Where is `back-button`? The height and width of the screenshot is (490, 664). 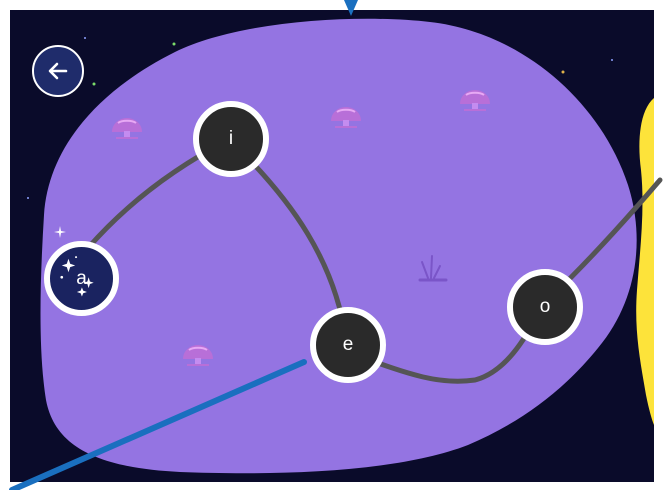
back-button is located at coordinates (58, 71).